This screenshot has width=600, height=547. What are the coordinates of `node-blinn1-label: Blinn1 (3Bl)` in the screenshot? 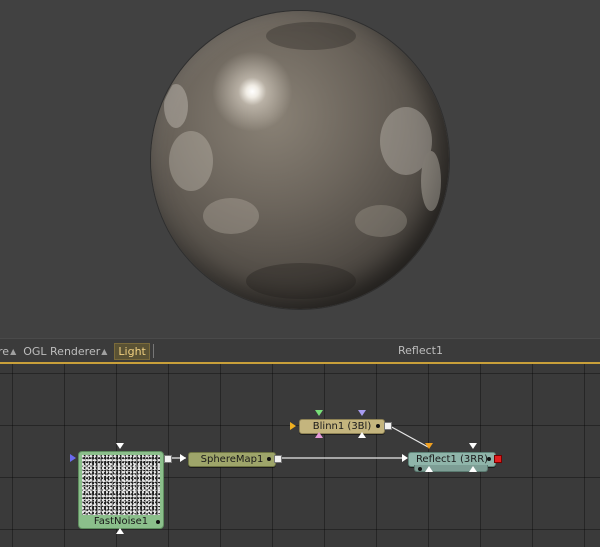 It's located at (342, 426).